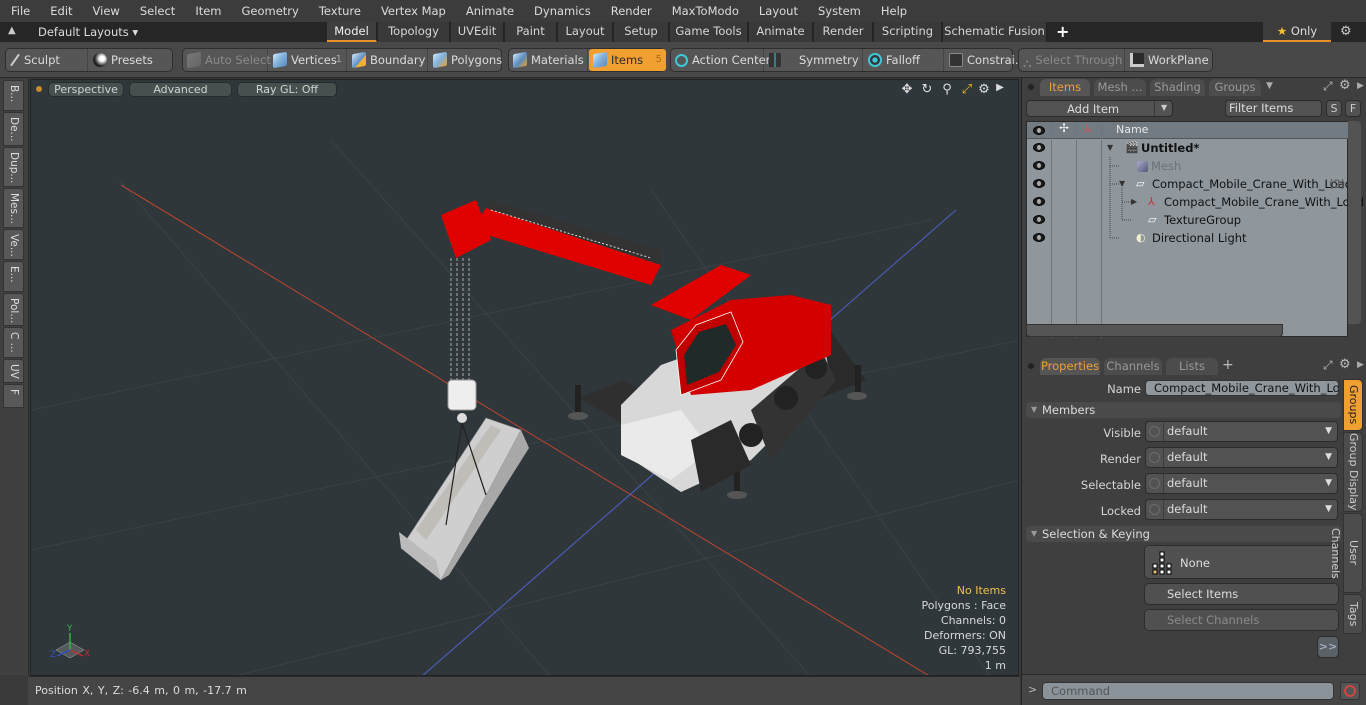 Image resolution: width=1366 pixels, height=705 pixels. I want to click on tree-row-crane-group: ▼ ▱ Compact_Mobile_Crane_With_Load (2), so click(1189, 184).